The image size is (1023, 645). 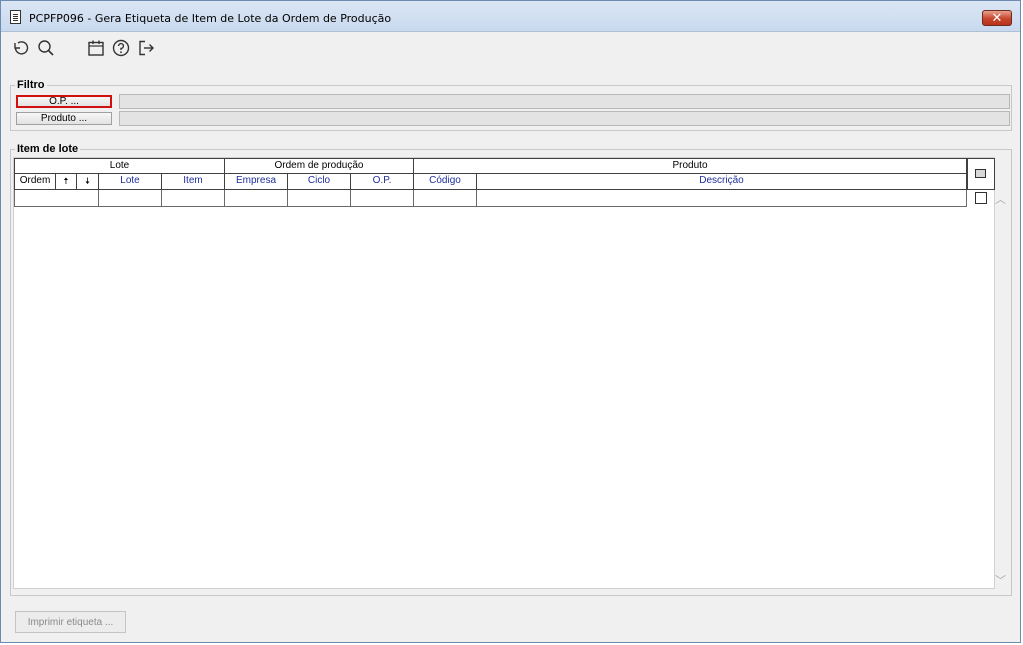 I want to click on table-cell-ciclo, so click(x=319, y=198).